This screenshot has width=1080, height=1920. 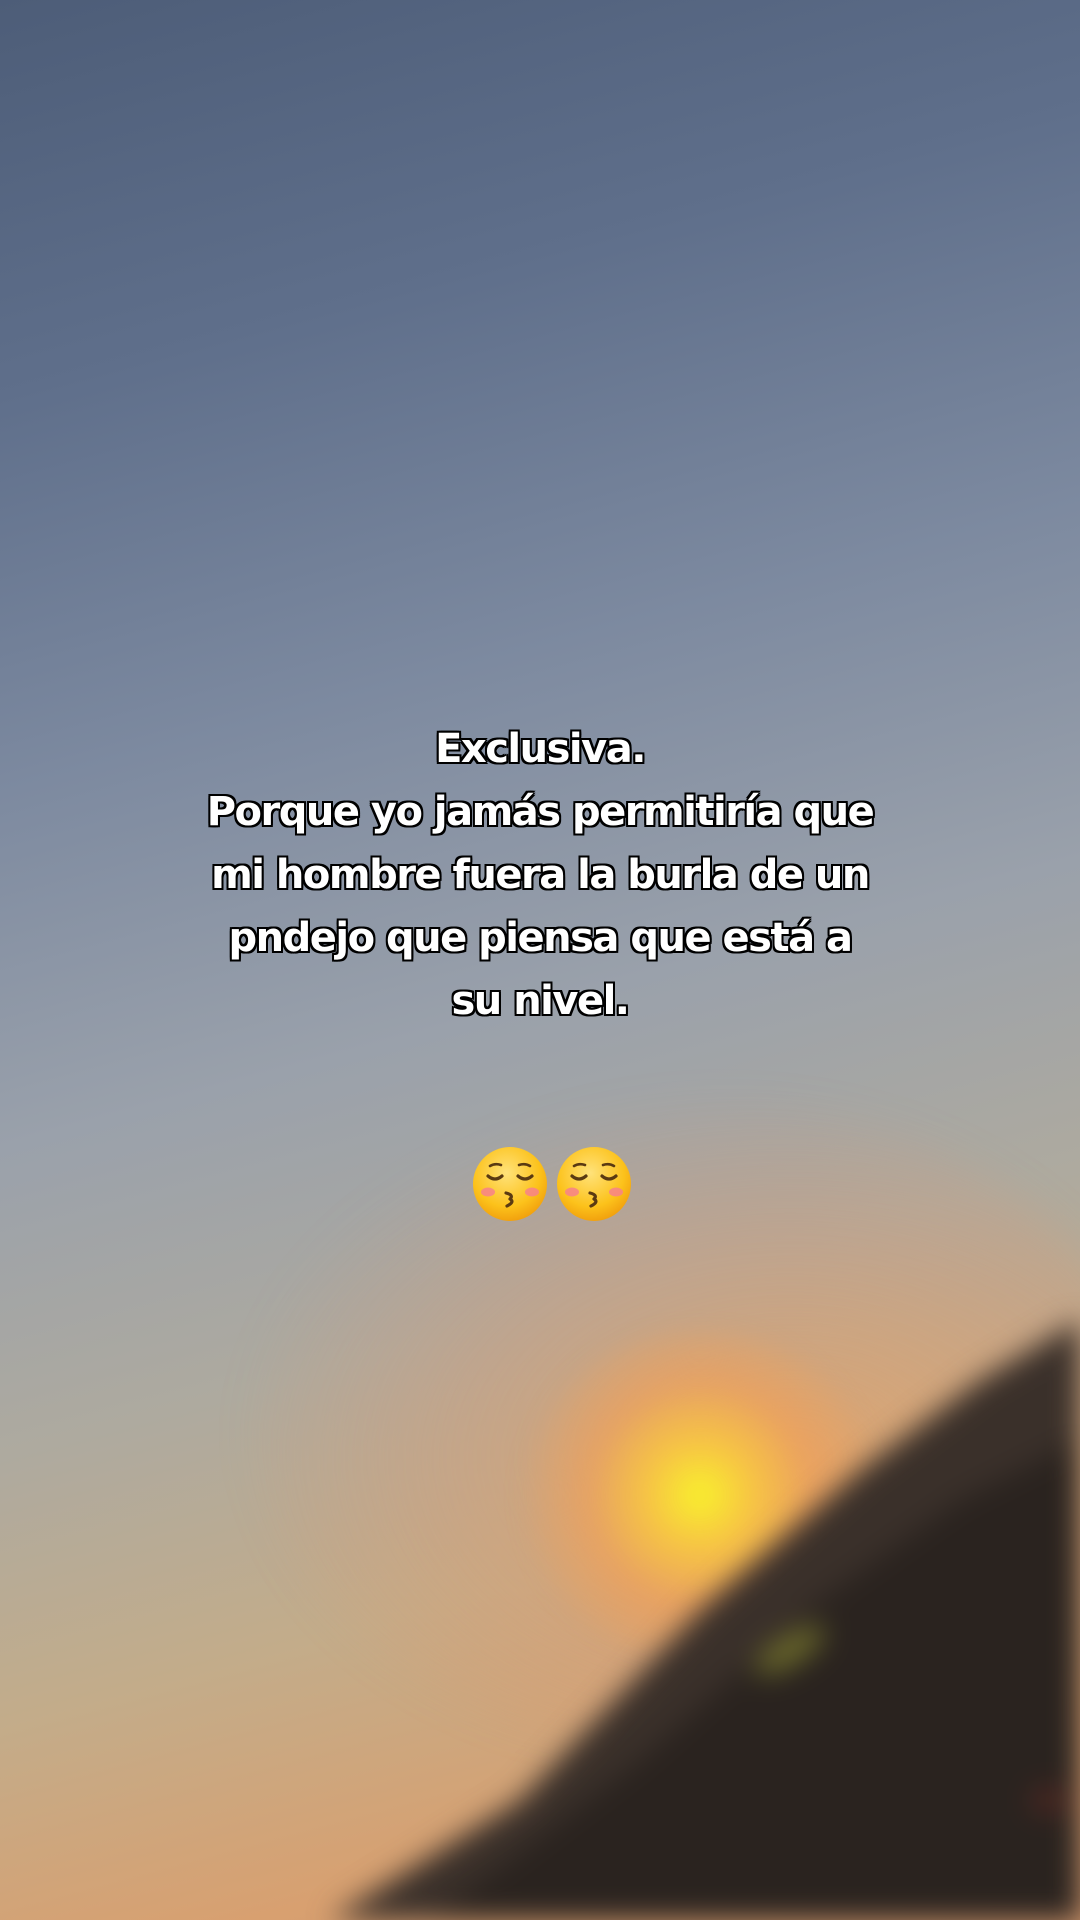 What do you see at coordinates (540, 812) in the screenshot?
I see `caption-line: Porque yo jamás permitiría que` at bounding box center [540, 812].